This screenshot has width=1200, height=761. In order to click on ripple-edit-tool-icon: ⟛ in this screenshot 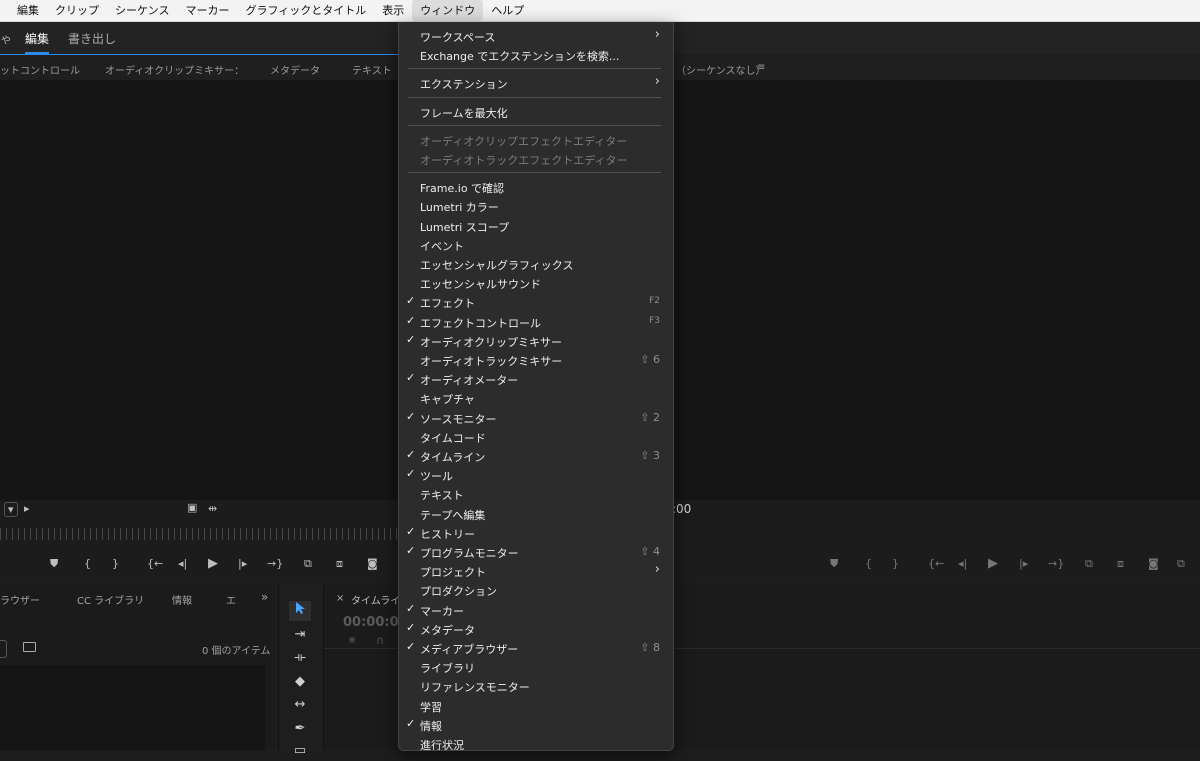, I will do `click(300, 658)`.